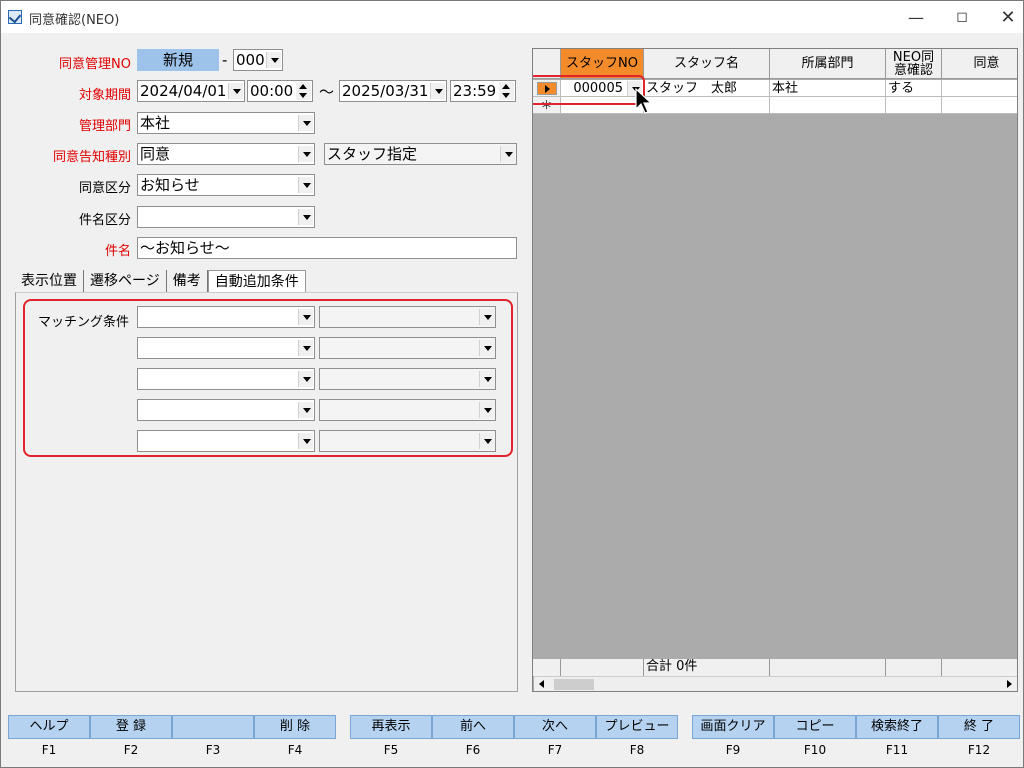 The height and width of the screenshot is (768, 1024). I want to click on grid-cell-staff-name: スタッフ 太郎, so click(707, 88).